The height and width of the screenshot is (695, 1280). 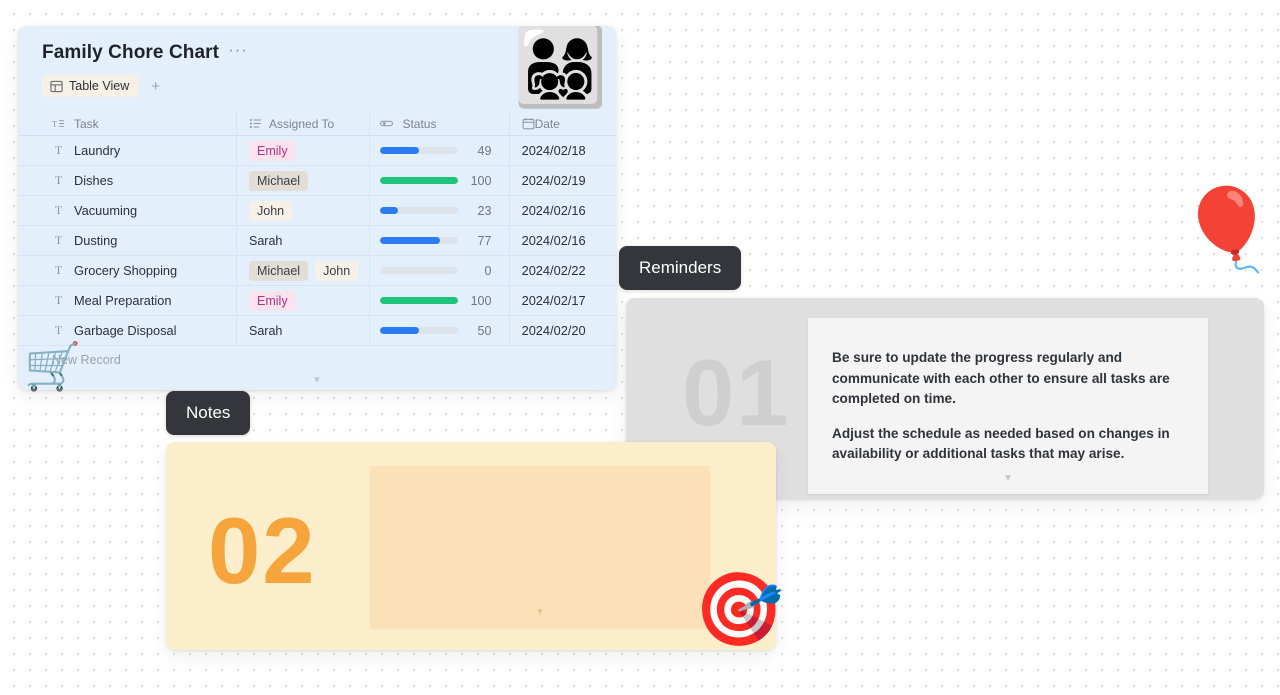 I want to click on notes-number: 02, so click(x=262, y=550).